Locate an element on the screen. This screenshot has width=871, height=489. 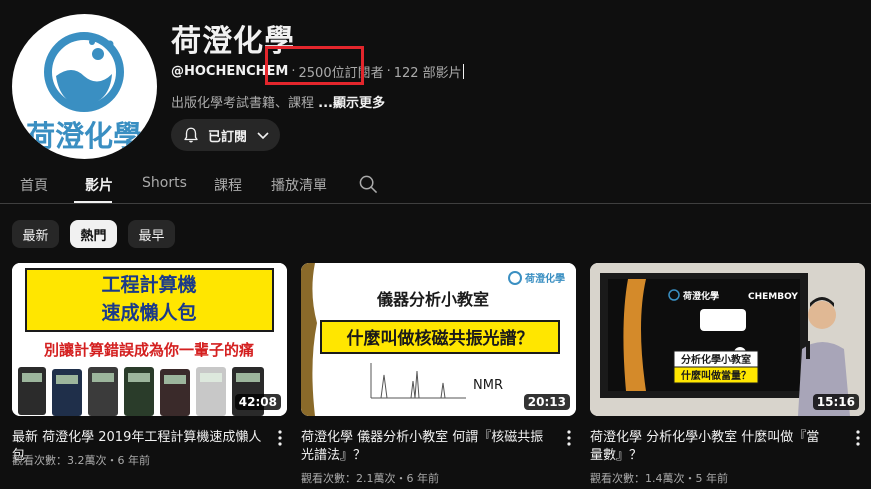
thumb-chemboy: CHEMBOY is located at coordinates (773, 297).